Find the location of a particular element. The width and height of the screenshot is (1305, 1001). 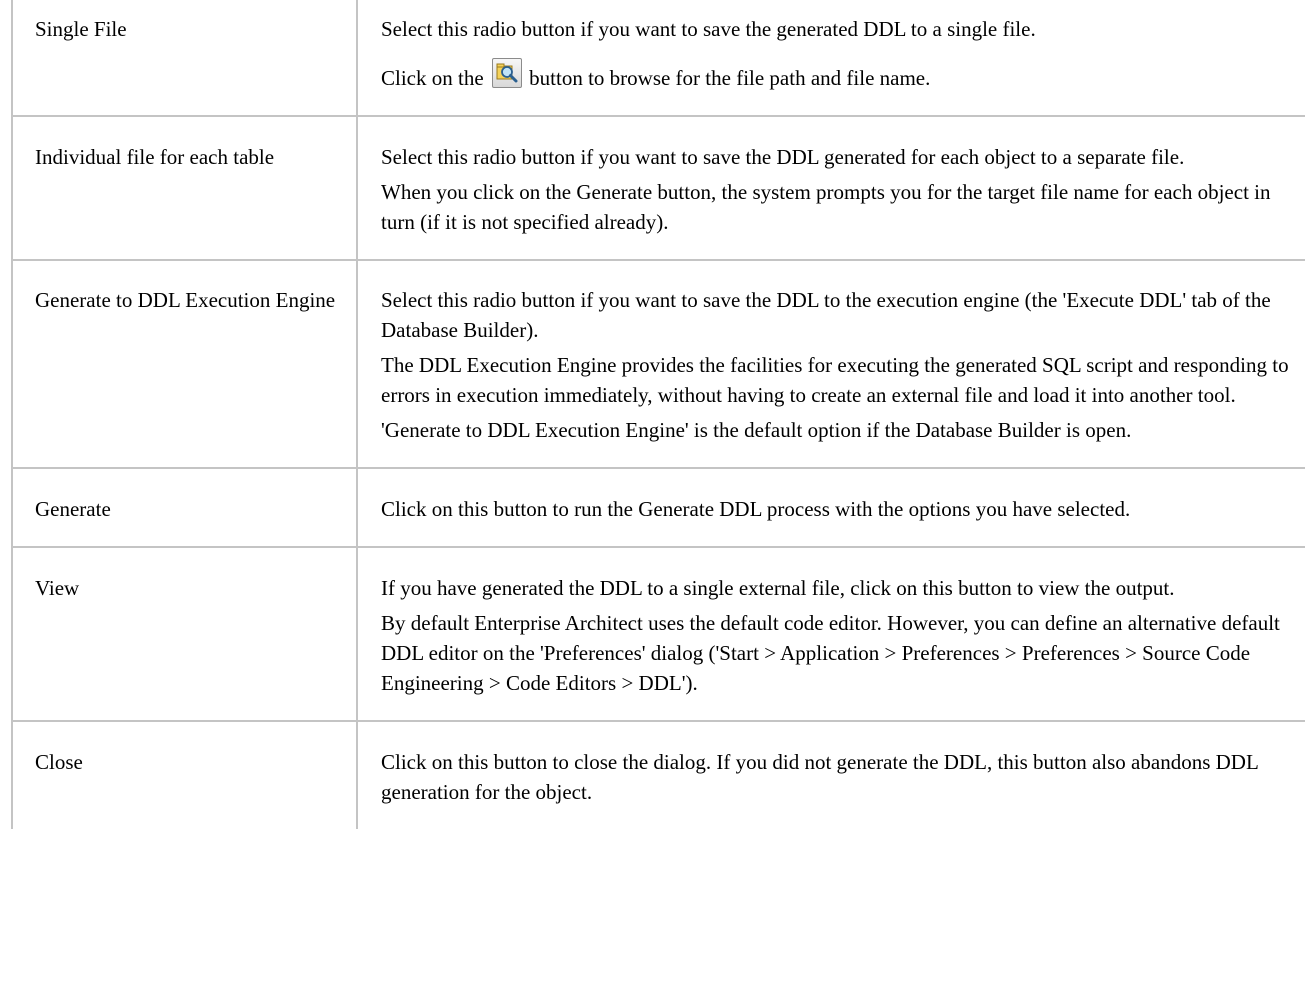

option-name-cell: Individual file for each table is located at coordinates (184, 188).